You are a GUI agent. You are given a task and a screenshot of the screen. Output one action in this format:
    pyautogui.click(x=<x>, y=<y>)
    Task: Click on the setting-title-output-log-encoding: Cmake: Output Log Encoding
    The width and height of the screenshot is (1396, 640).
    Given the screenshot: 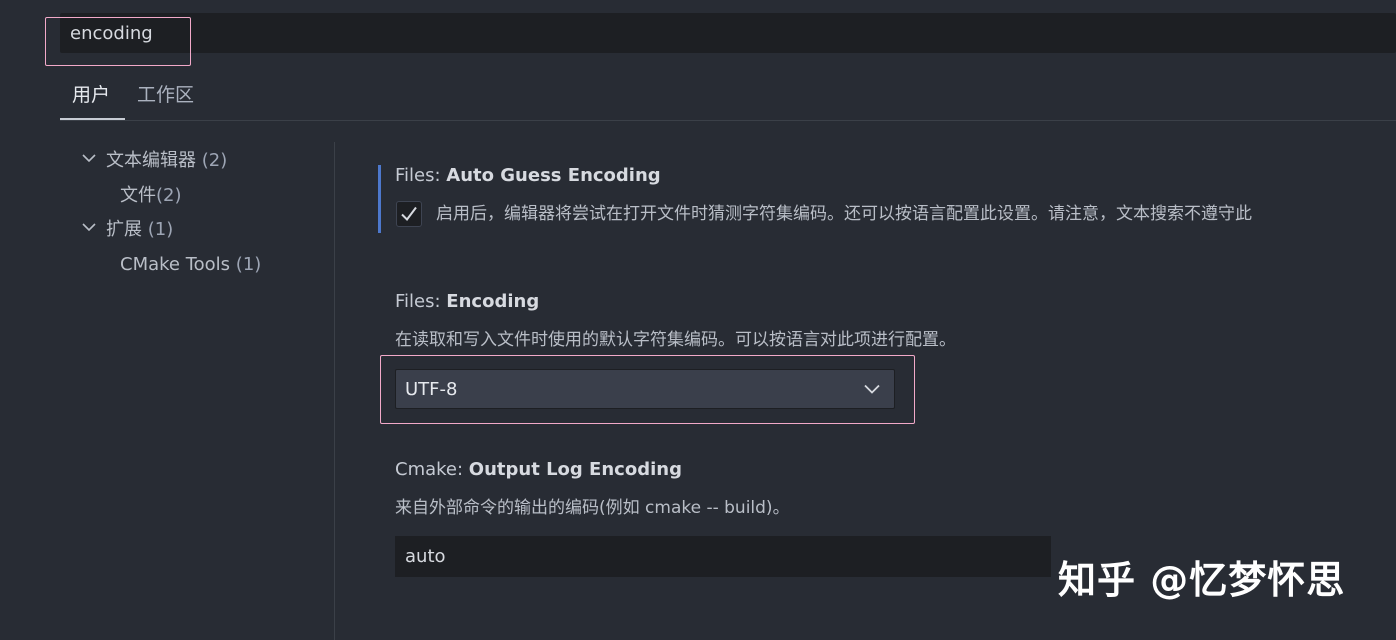 What is the action you would take?
    pyautogui.click(x=538, y=470)
    